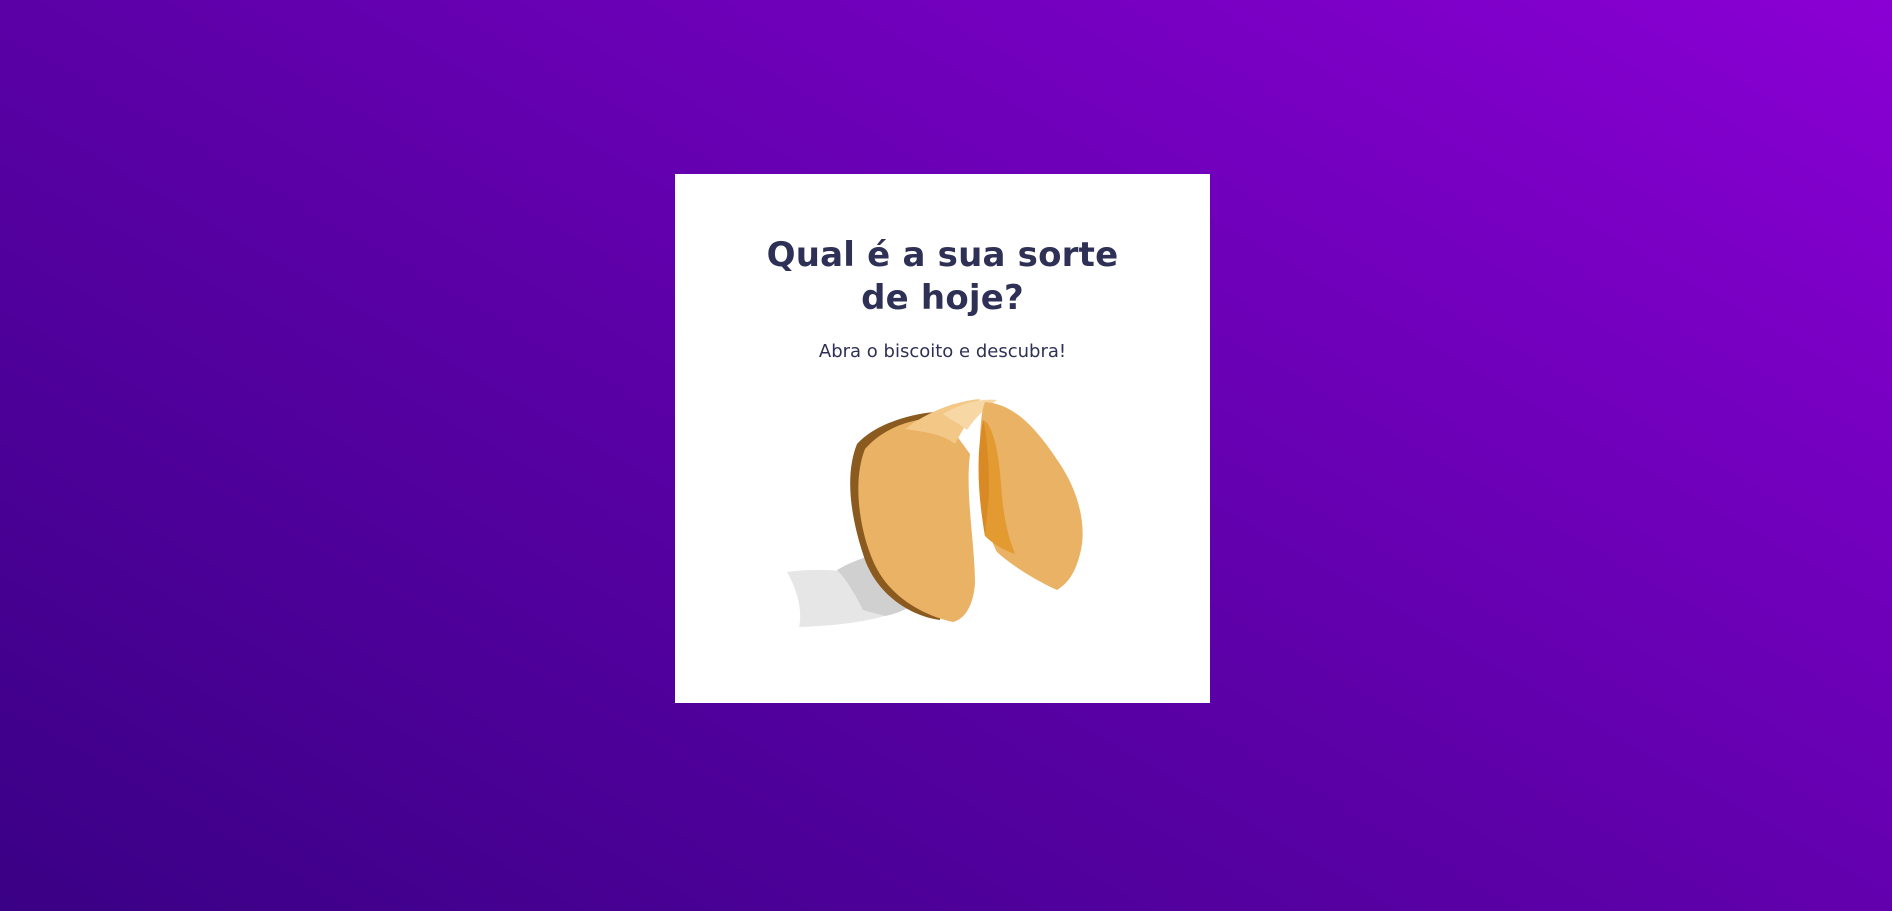 This screenshot has width=1892, height=911. What do you see at coordinates (942, 276) in the screenshot?
I see `page-title: Qual é a sua sorte de hoje?` at bounding box center [942, 276].